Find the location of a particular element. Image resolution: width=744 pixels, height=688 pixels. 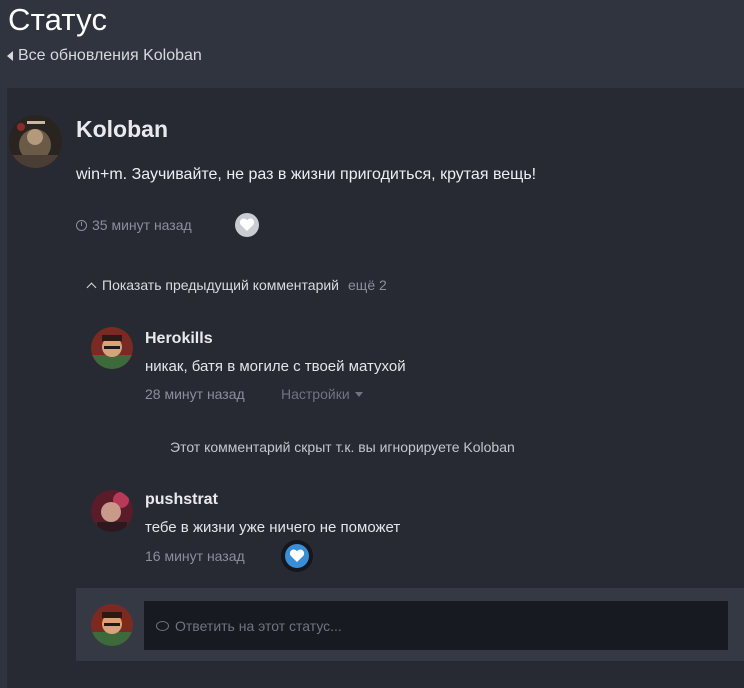

settings-label: Настройки is located at coordinates (315, 394).